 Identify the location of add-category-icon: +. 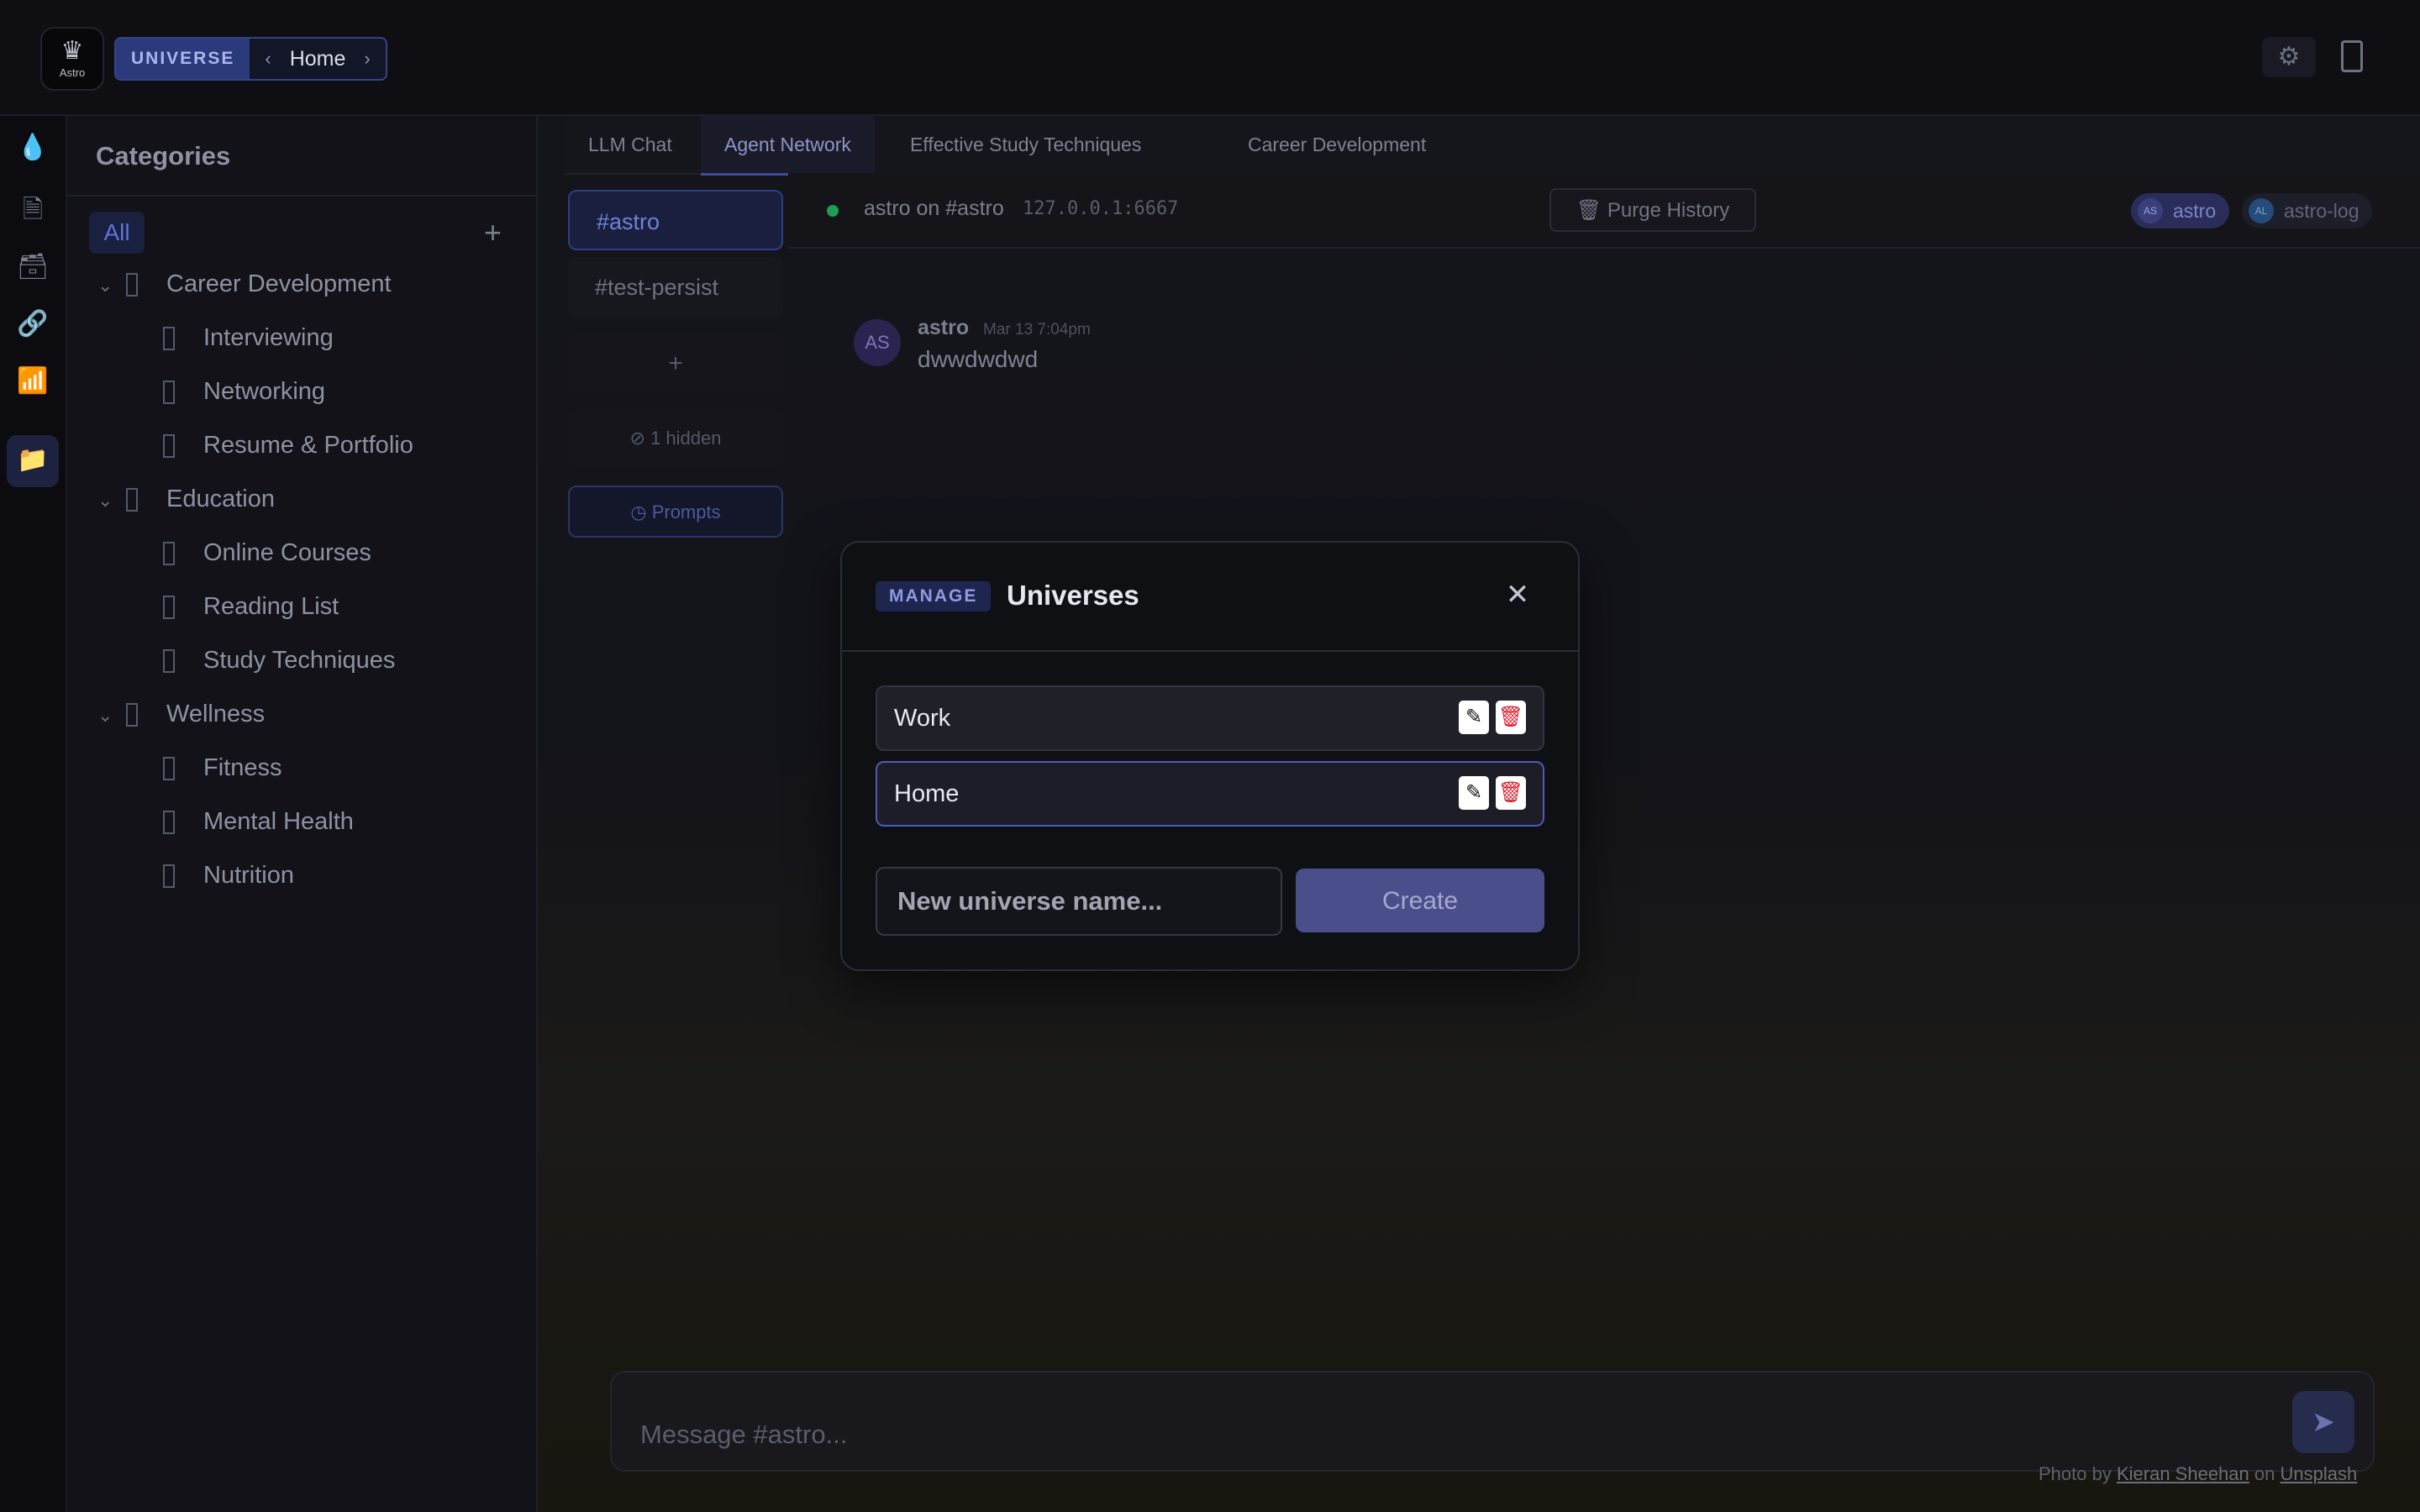
(493, 232).